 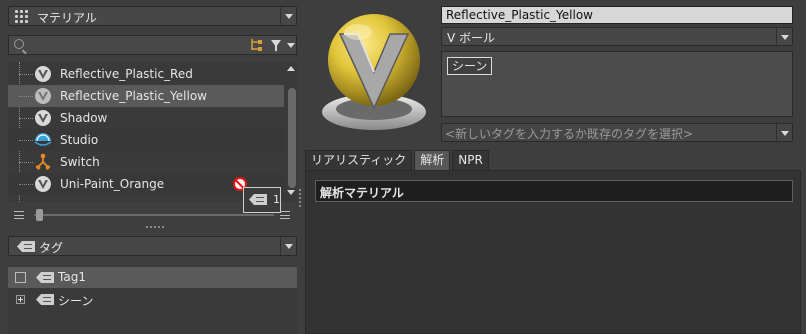 What do you see at coordinates (470, 66) in the screenshot?
I see `tag-chip: シーン` at bounding box center [470, 66].